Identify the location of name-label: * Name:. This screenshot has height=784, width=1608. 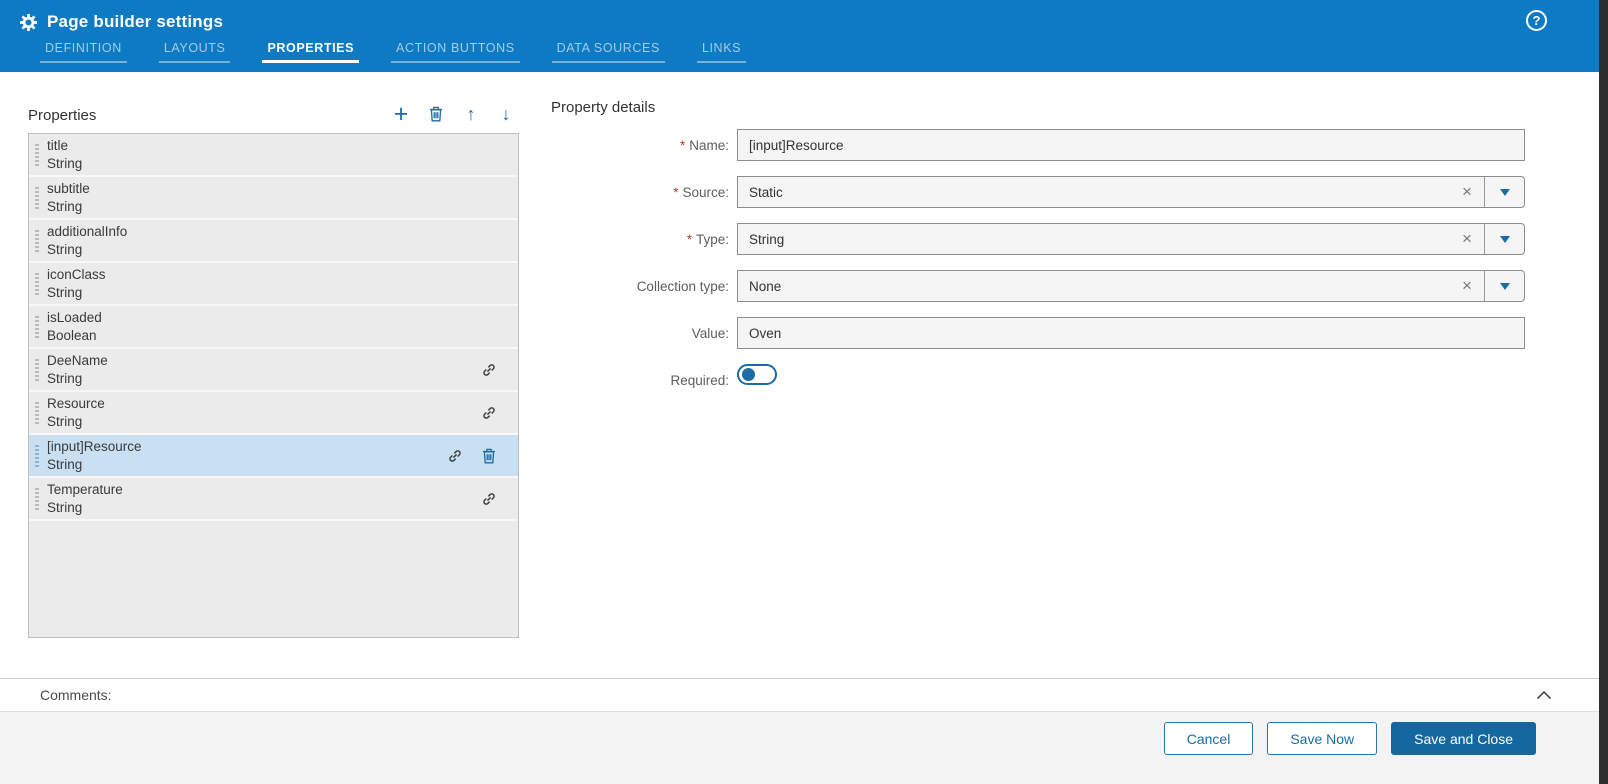
(644, 145).